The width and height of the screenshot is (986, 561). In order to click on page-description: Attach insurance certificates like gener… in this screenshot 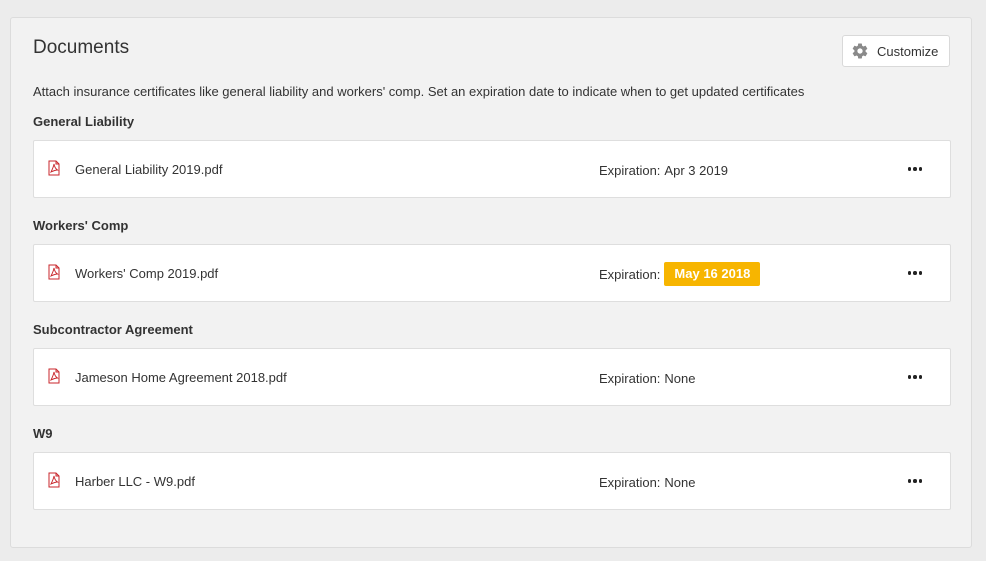, I will do `click(419, 91)`.